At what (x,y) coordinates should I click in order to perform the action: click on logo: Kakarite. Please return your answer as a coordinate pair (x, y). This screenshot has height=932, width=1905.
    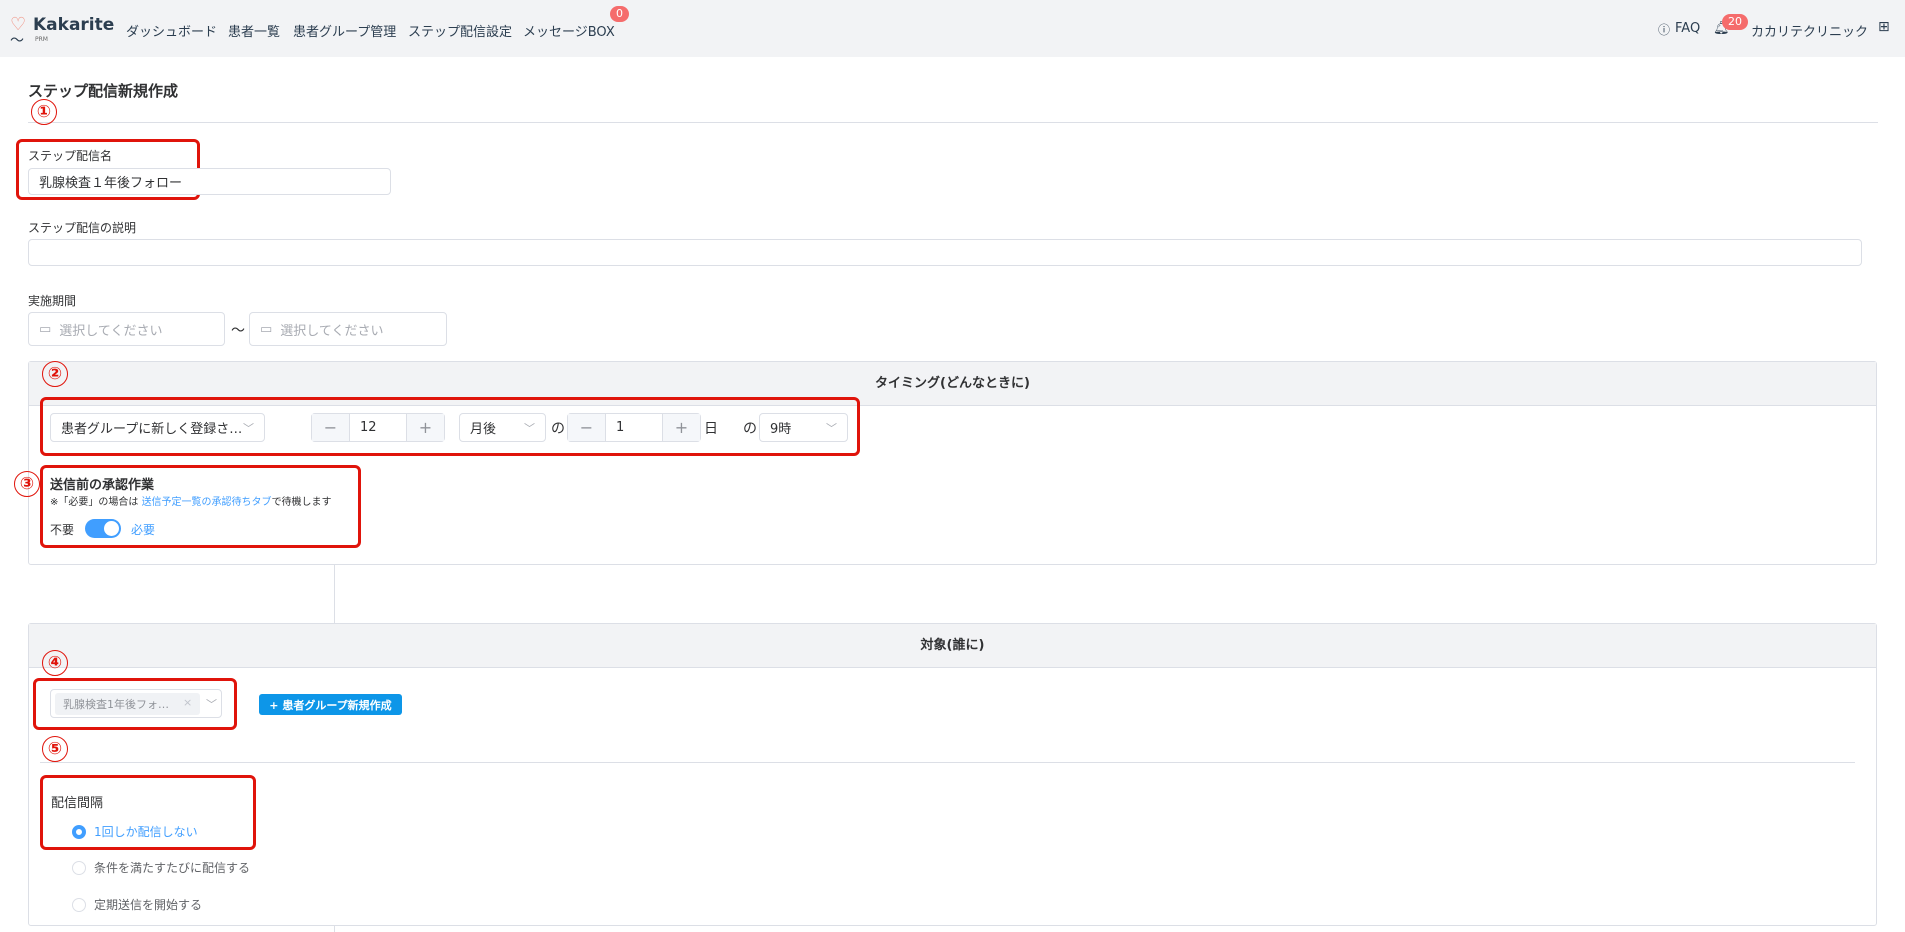
    Looking at the image, I should click on (73, 25).